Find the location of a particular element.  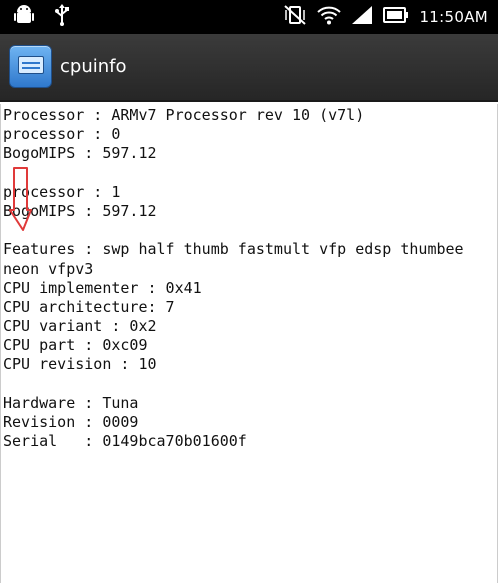

cpuinfo-line: Processor : ARMv7 Processor rev 10 (v7l) is located at coordinates (184, 115).